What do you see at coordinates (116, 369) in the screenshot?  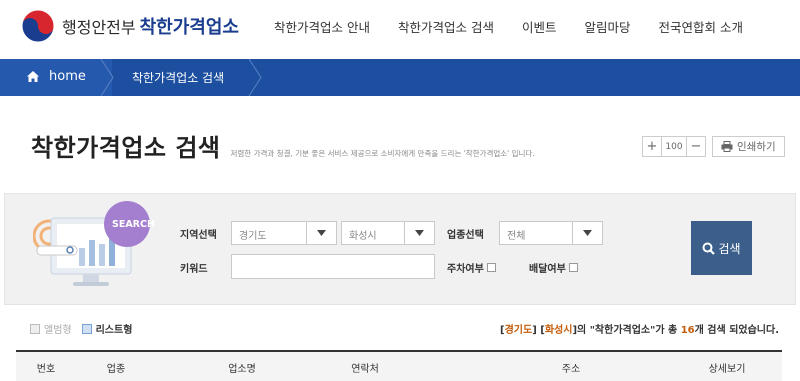 I see `column-header-category: 업종` at bounding box center [116, 369].